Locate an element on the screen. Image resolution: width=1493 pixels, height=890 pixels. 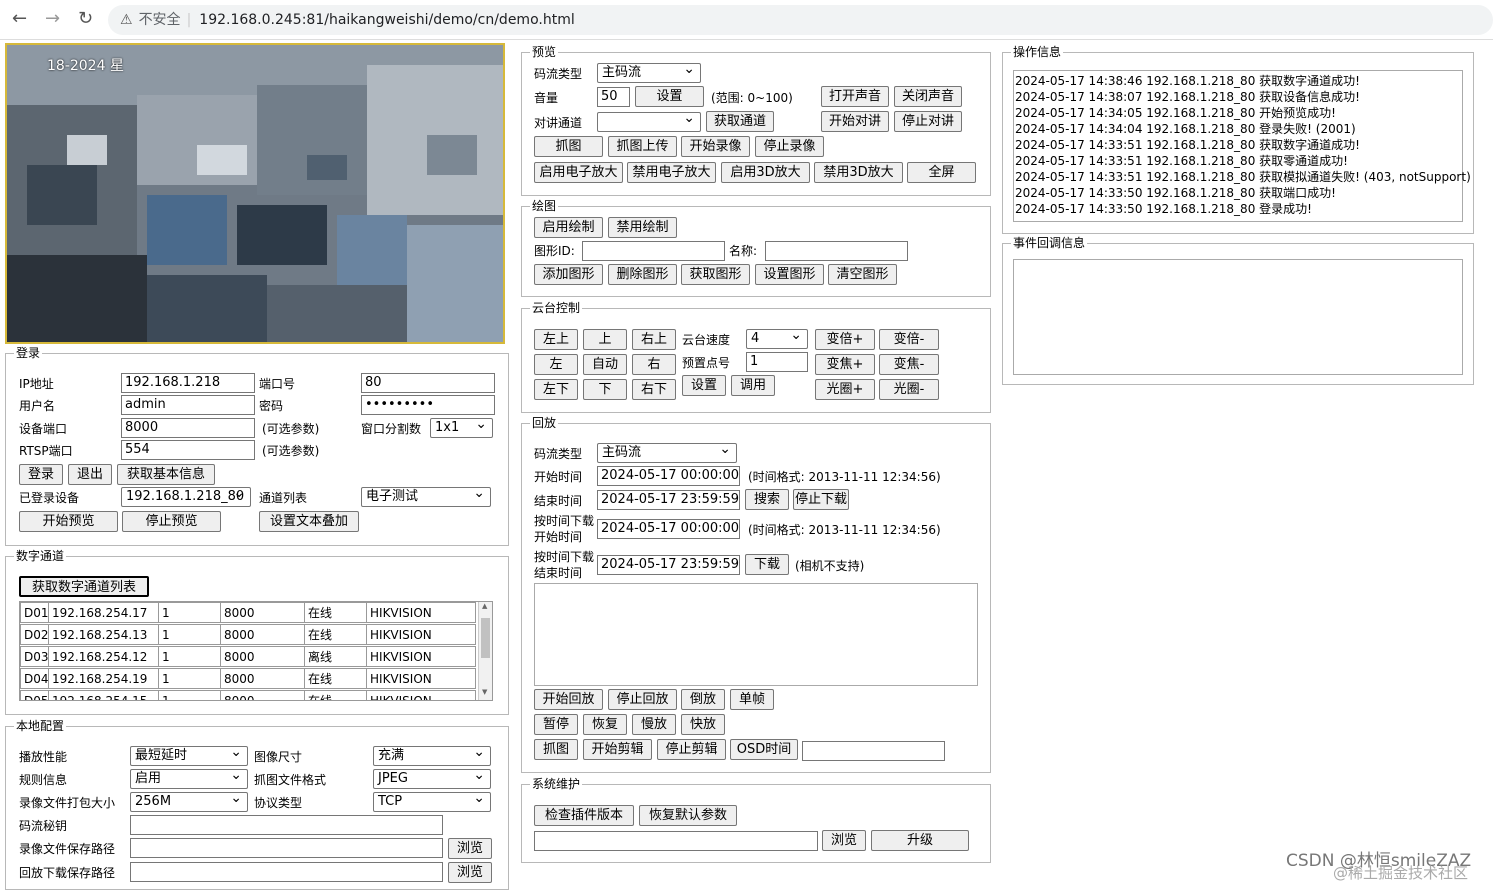
capture-button: 抓图 is located at coordinates (568, 146).